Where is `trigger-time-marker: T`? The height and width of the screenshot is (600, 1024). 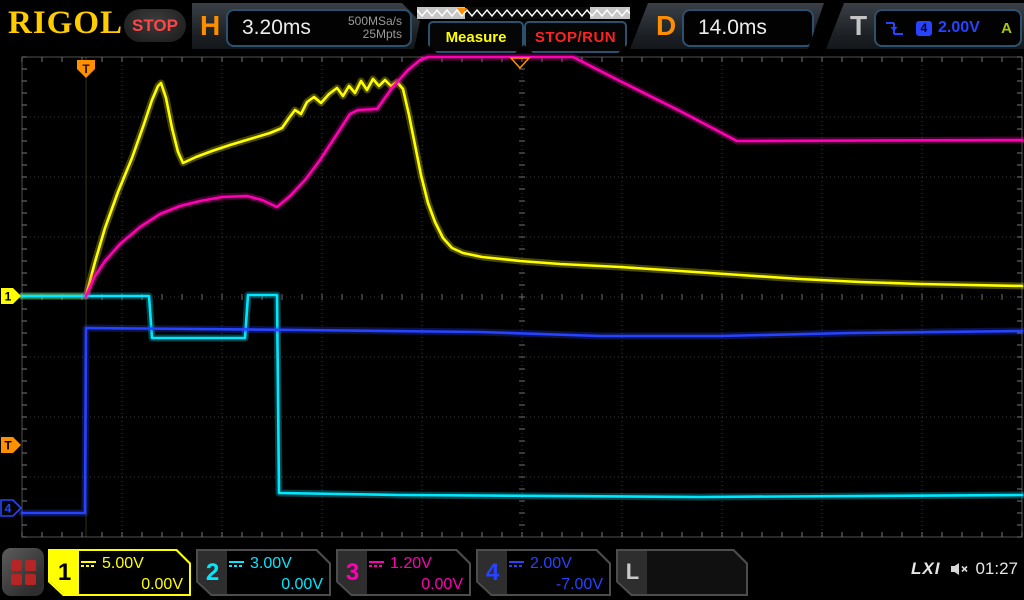
trigger-time-marker: T is located at coordinates (86, 69).